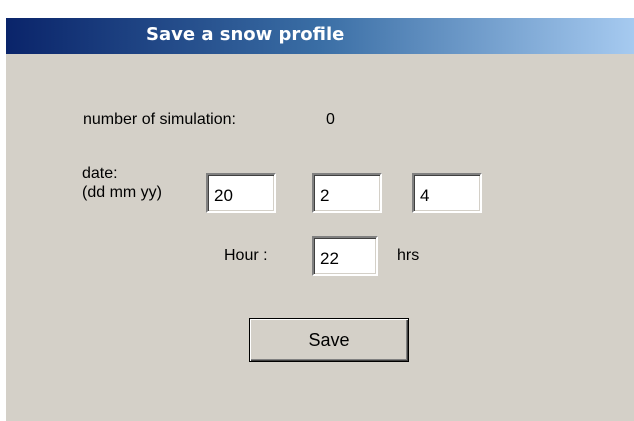  What do you see at coordinates (347, 193) in the screenshot?
I see `month-input` at bounding box center [347, 193].